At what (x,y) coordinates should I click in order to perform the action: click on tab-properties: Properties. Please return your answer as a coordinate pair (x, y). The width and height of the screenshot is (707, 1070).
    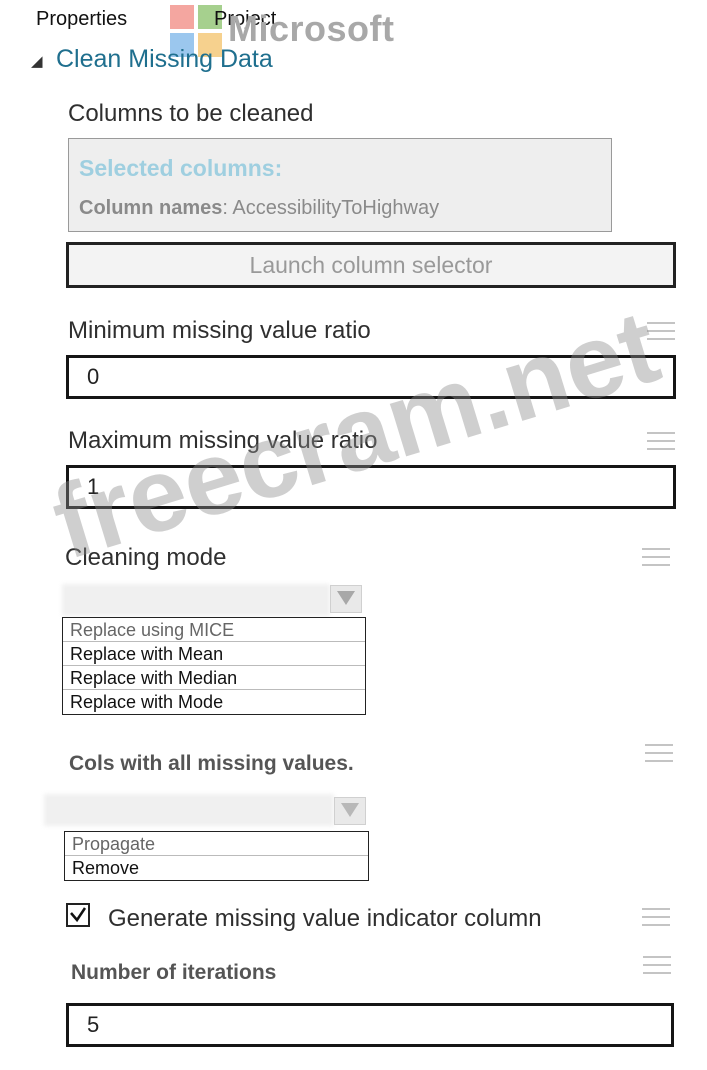
    Looking at the image, I should click on (81, 19).